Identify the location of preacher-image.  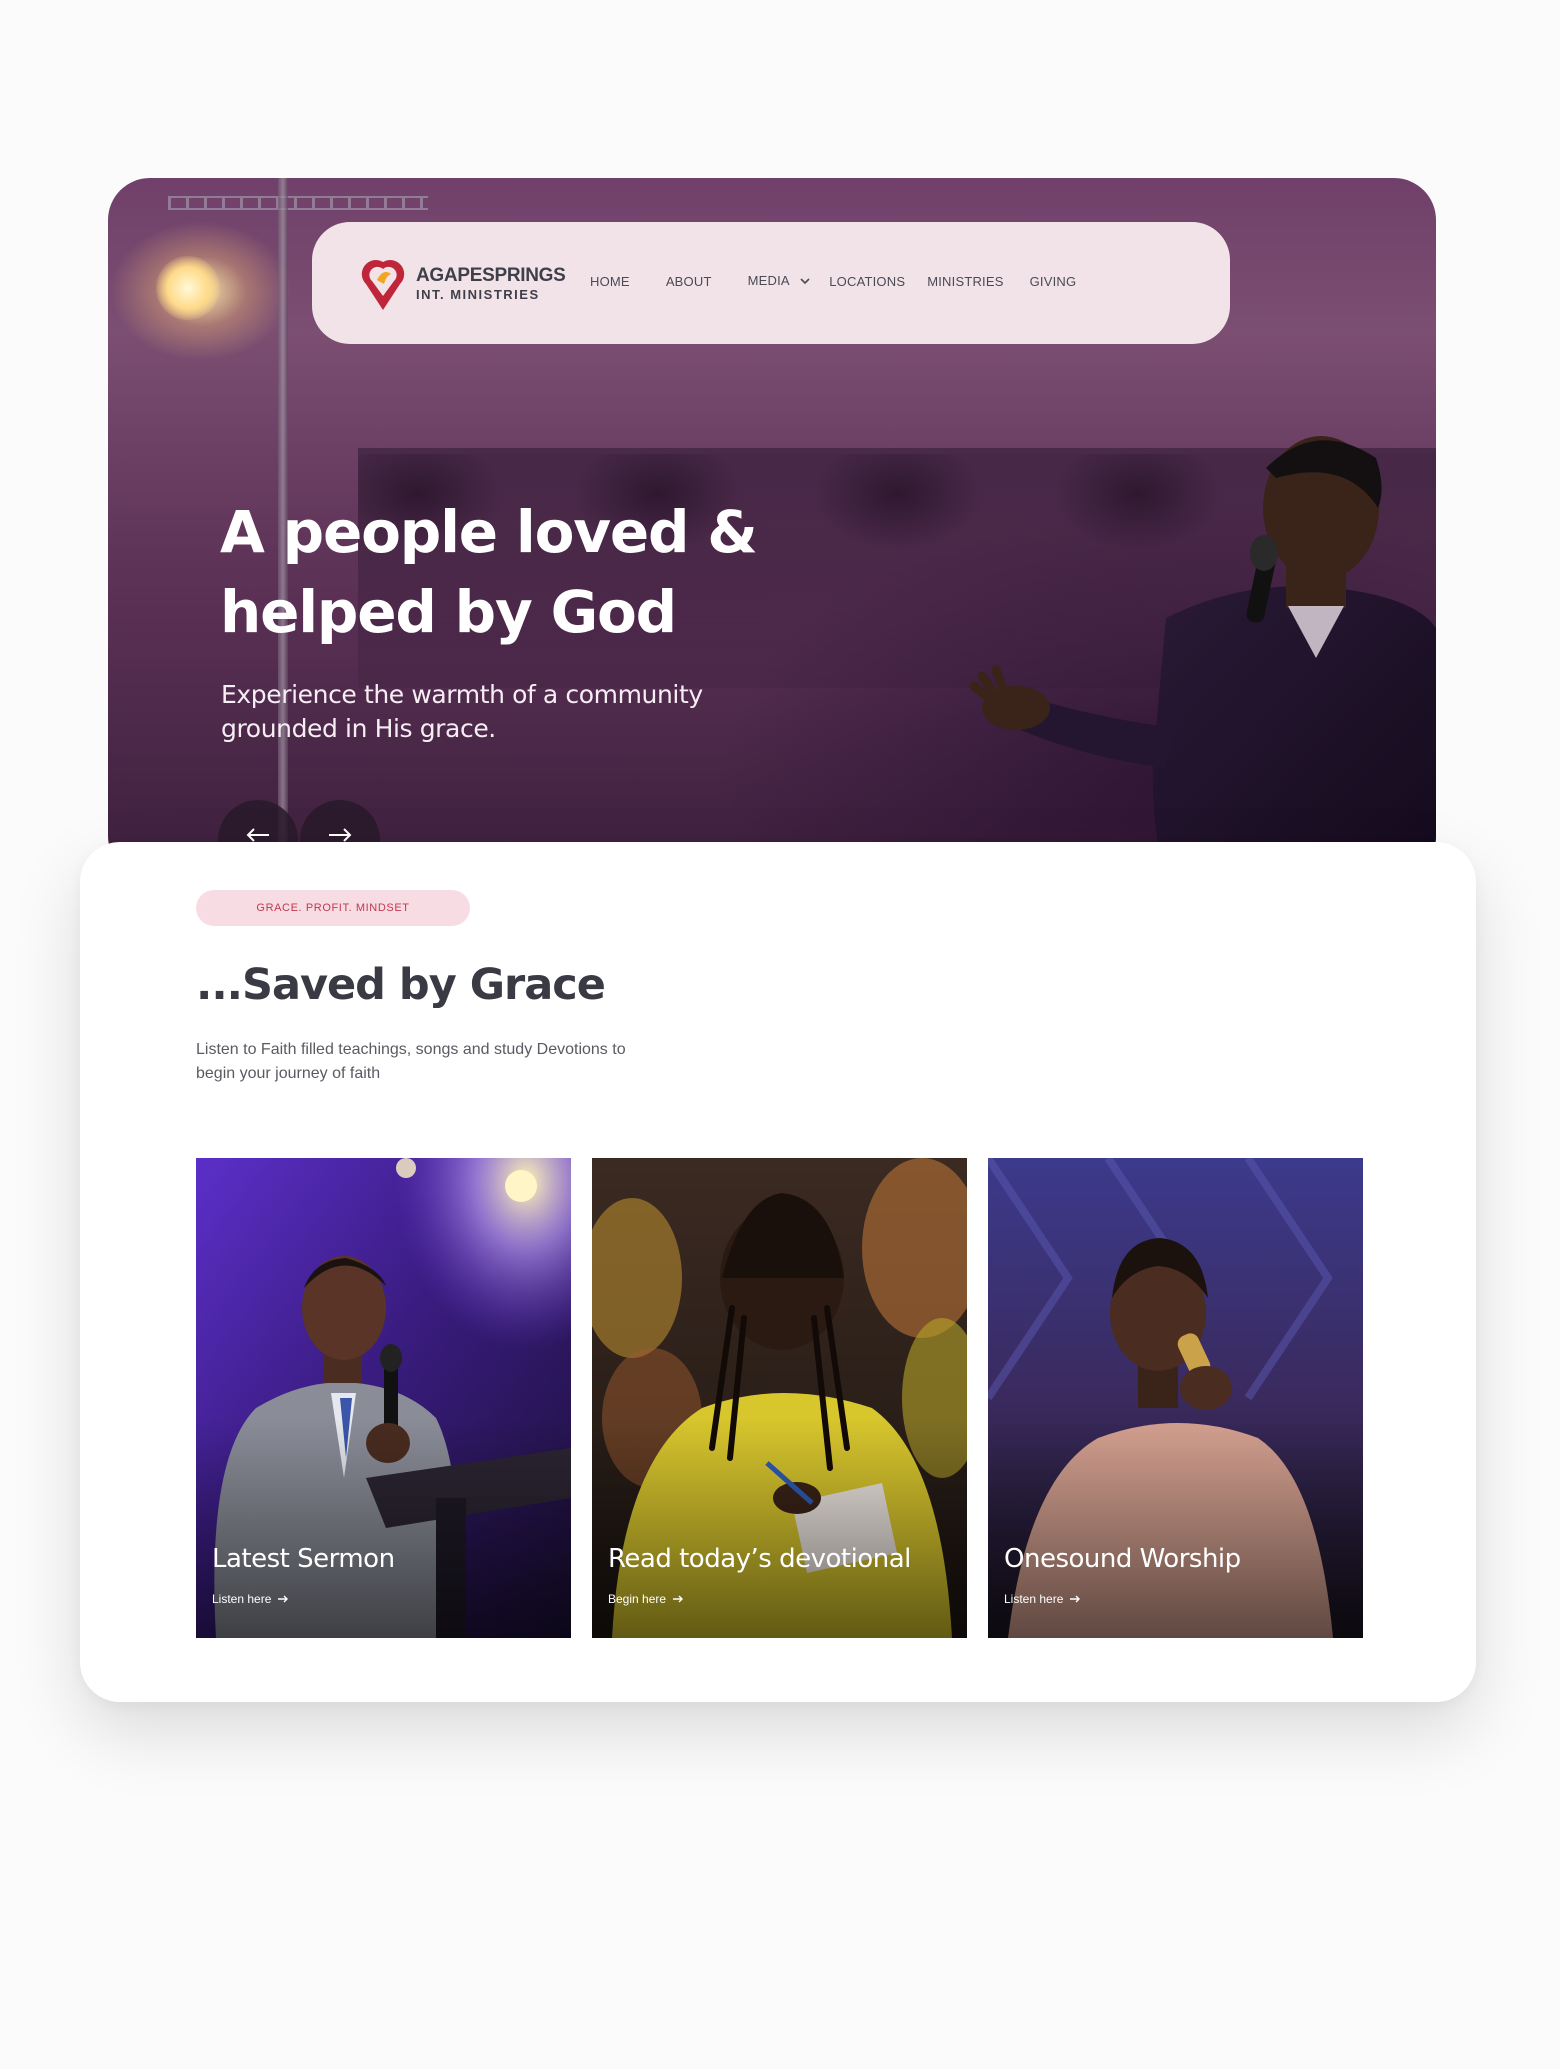
(1202, 657).